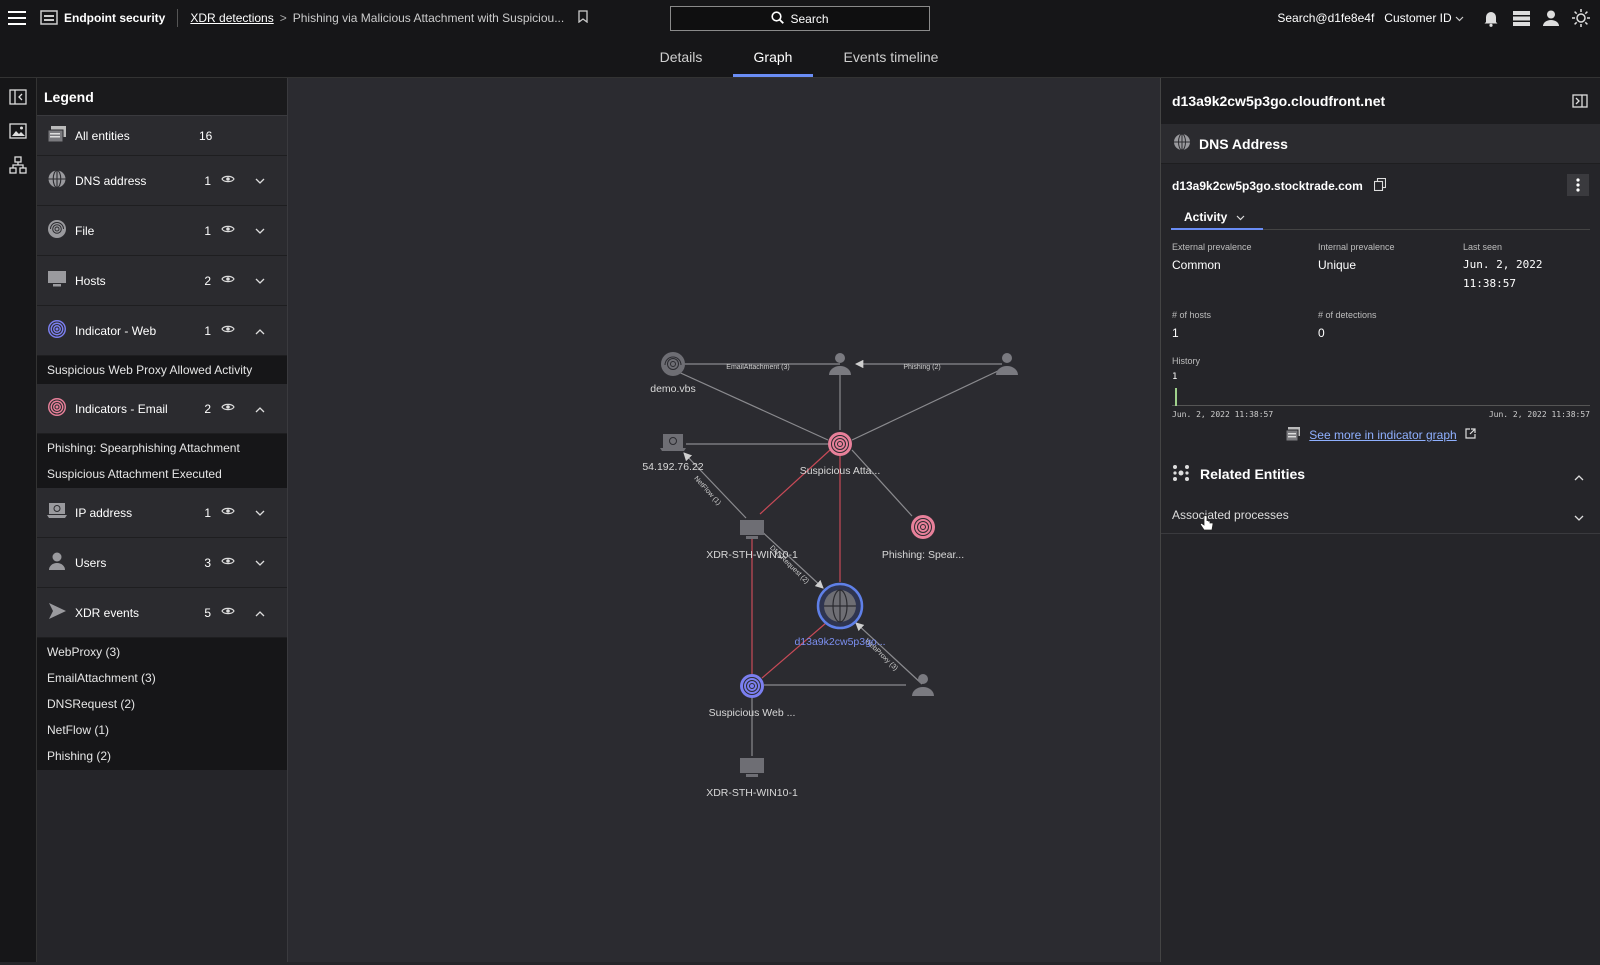 The image size is (1600, 965). I want to click on detection-tabs: Details Graph Events timeline, so click(800, 57).